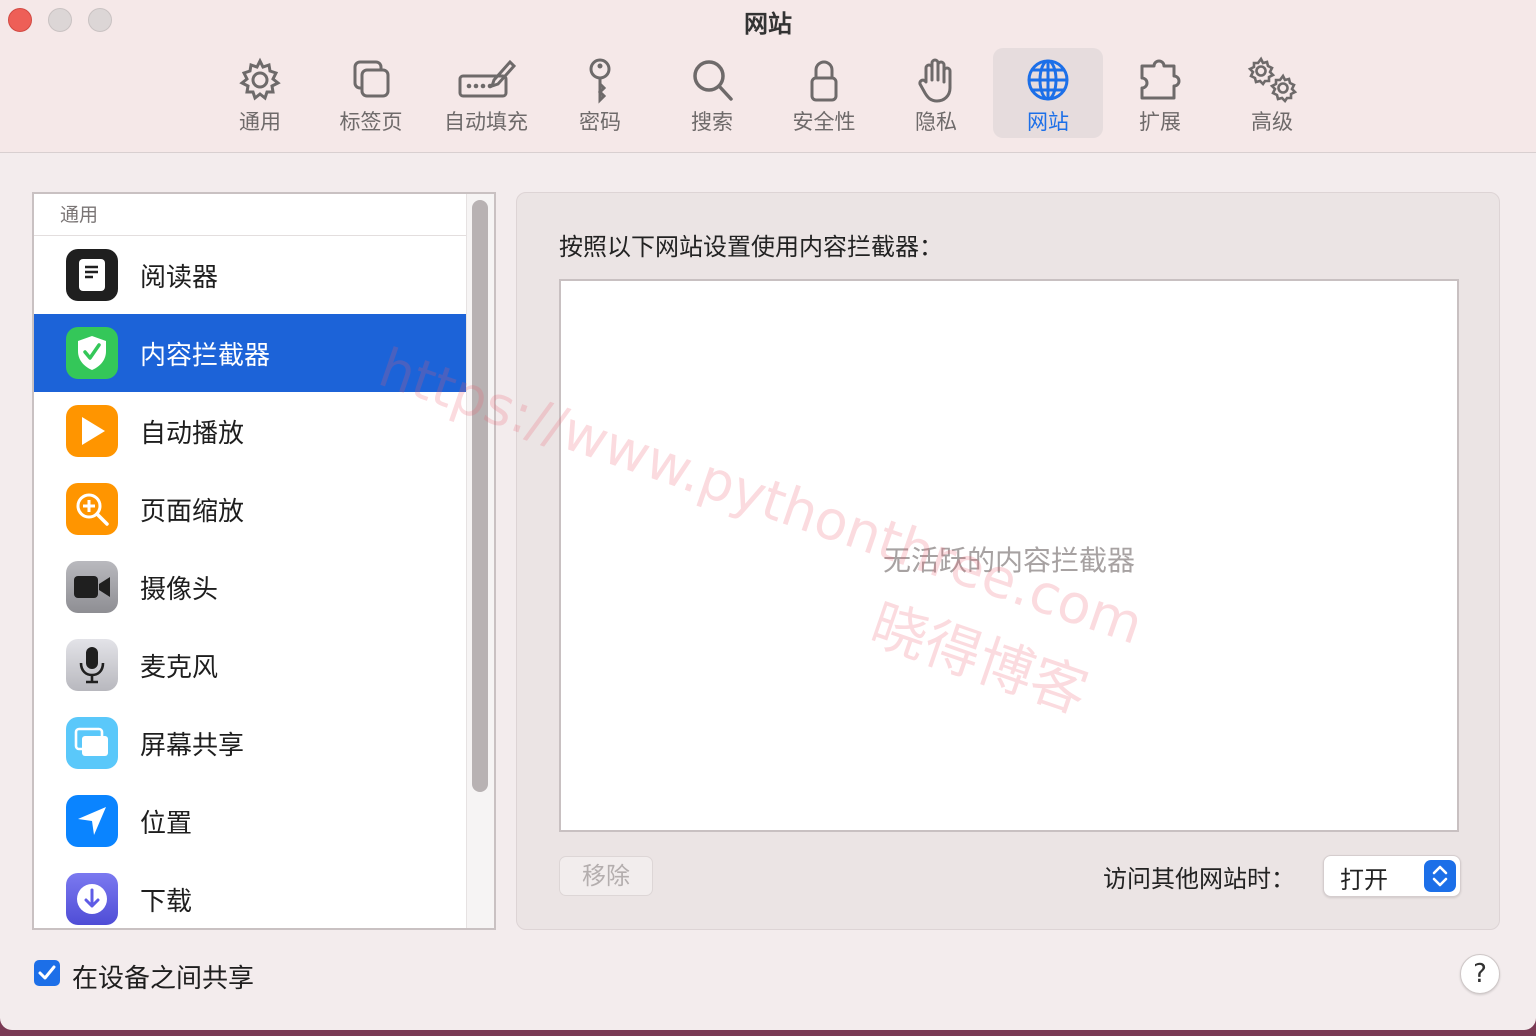  What do you see at coordinates (250, 821) in the screenshot?
I see `sidebar-item-location: 位置` at bounding box center [250, 821].